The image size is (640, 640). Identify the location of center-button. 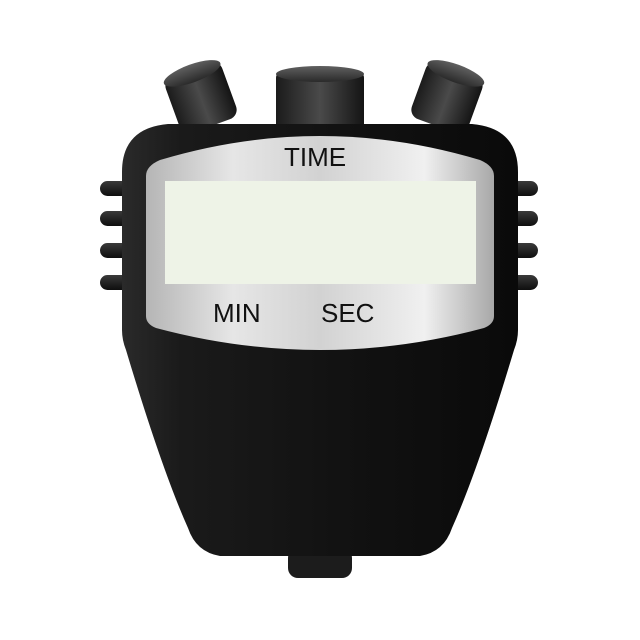
(320, 99).